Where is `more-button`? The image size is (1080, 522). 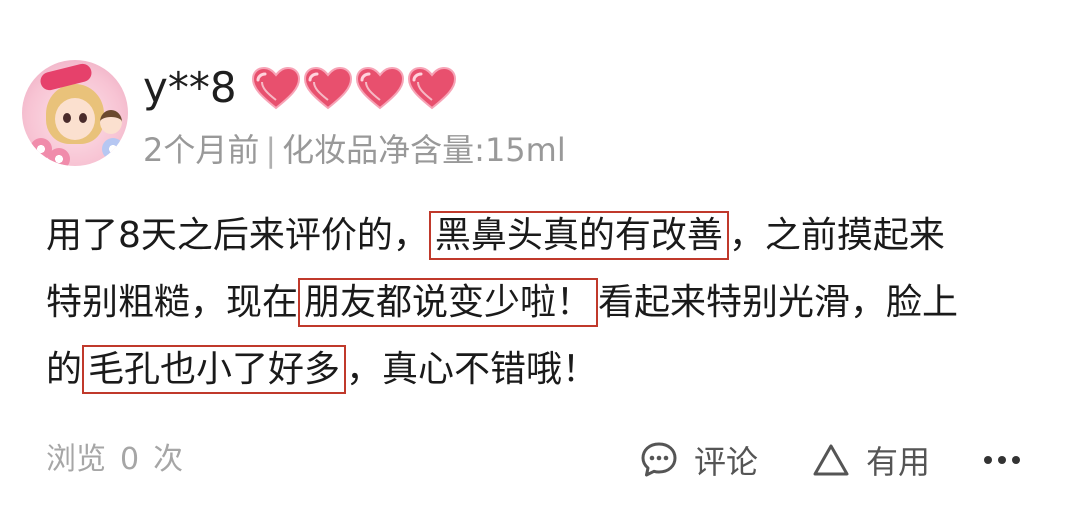 more-button is located at coordinates (1002, 460).